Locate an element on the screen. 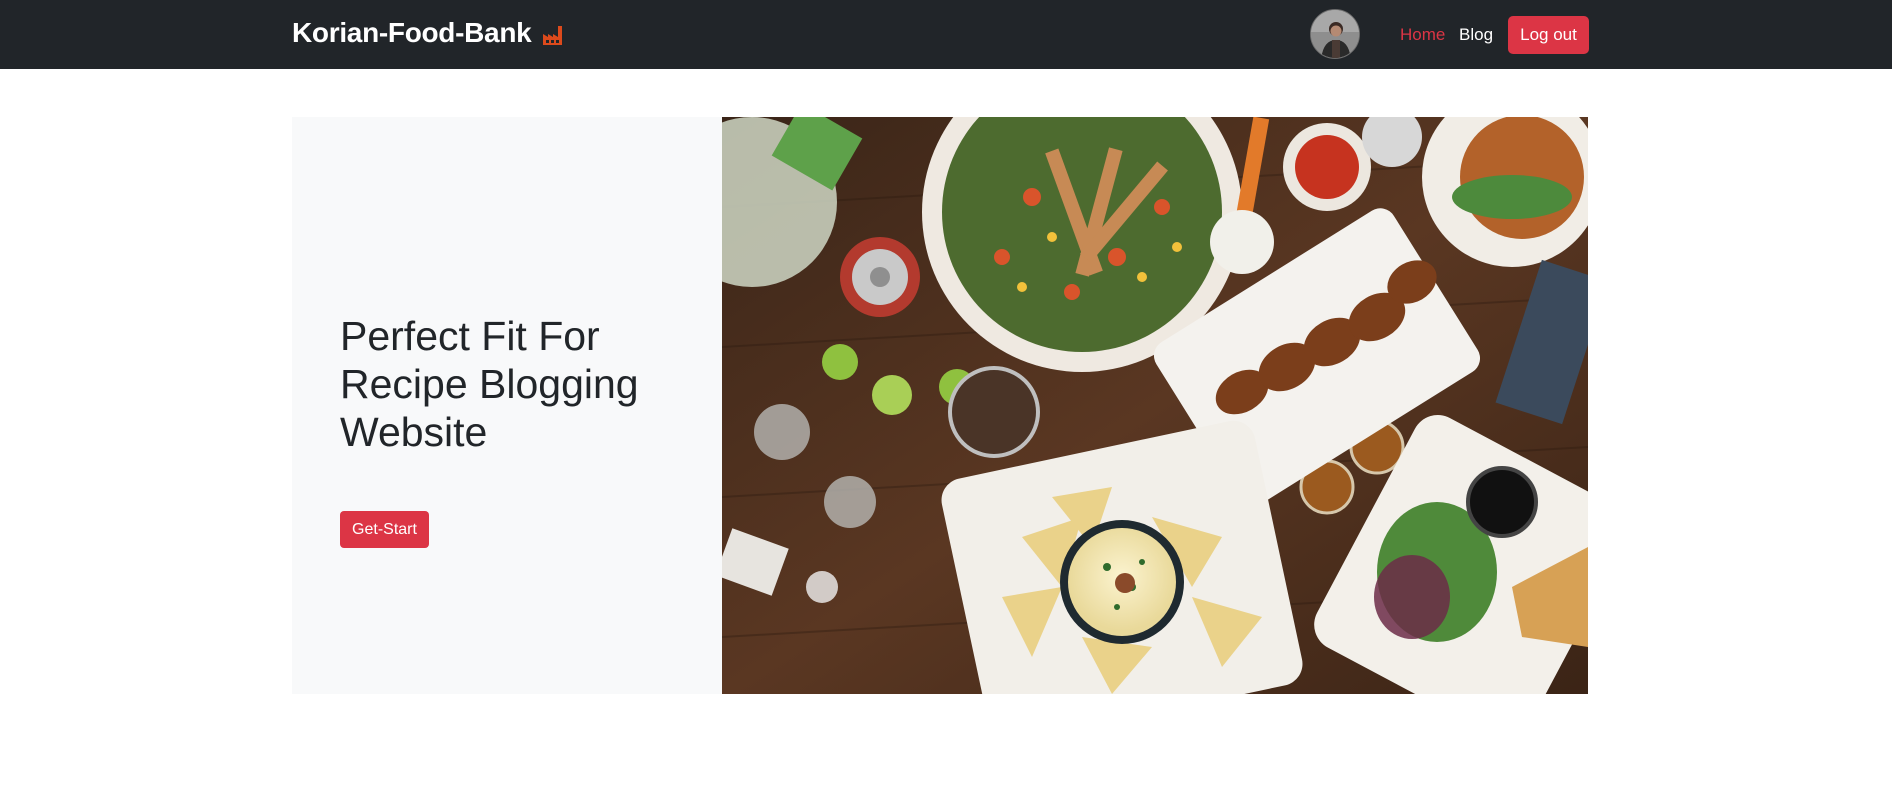 This screenshot has width=1892, height=796. logout-button: Log out is located at coordinates (1548, 35).